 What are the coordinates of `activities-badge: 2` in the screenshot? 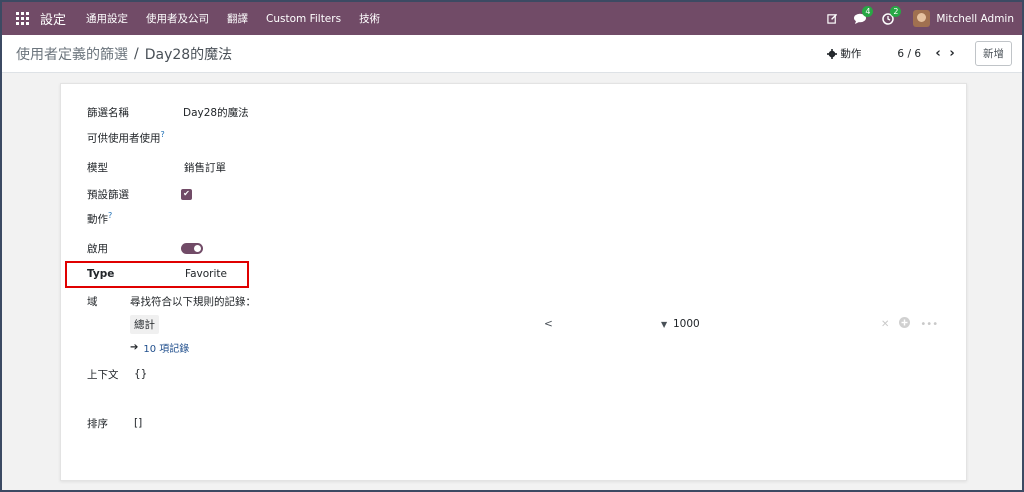 It's located at (896, 11).